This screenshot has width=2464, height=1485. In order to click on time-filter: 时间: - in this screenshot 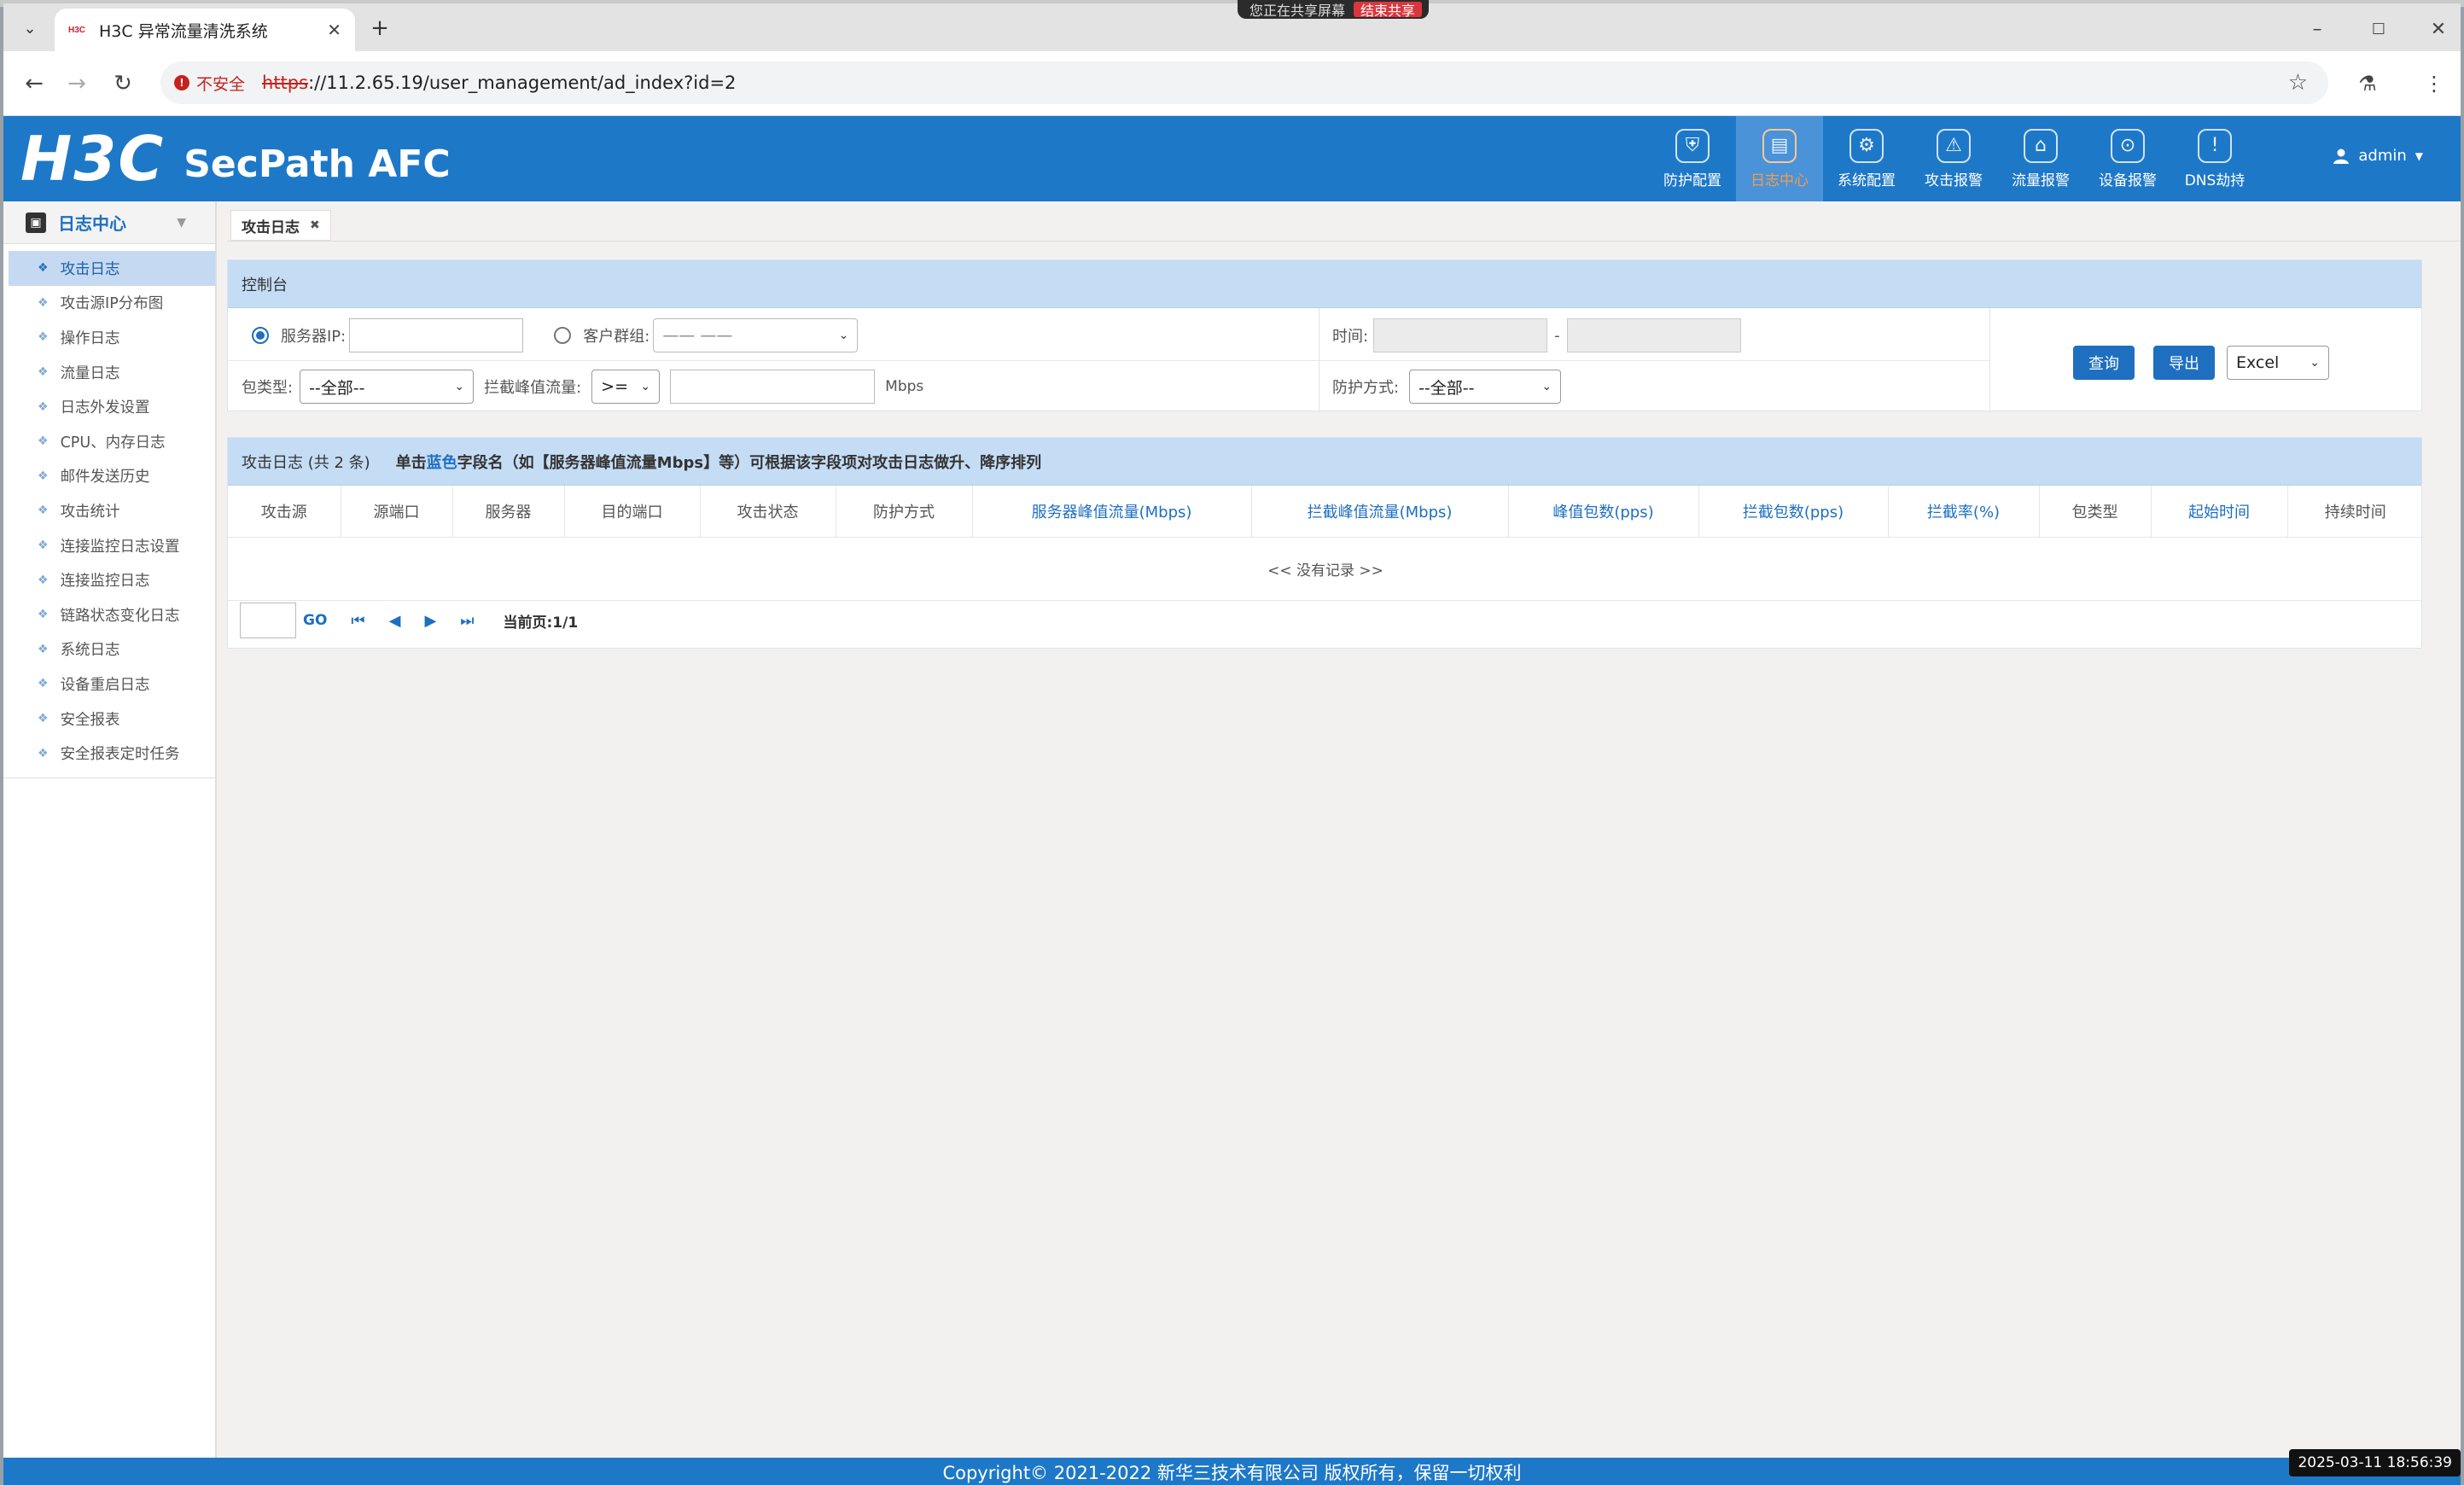, I will do `click(1536, 335)`.